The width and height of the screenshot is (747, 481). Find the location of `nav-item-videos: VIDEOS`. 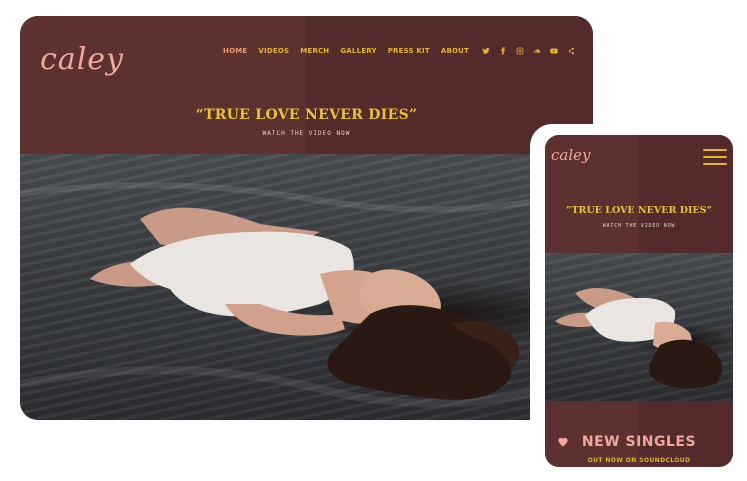

nav-item-videos: VIDEOS is located at coordinates (273, 51).